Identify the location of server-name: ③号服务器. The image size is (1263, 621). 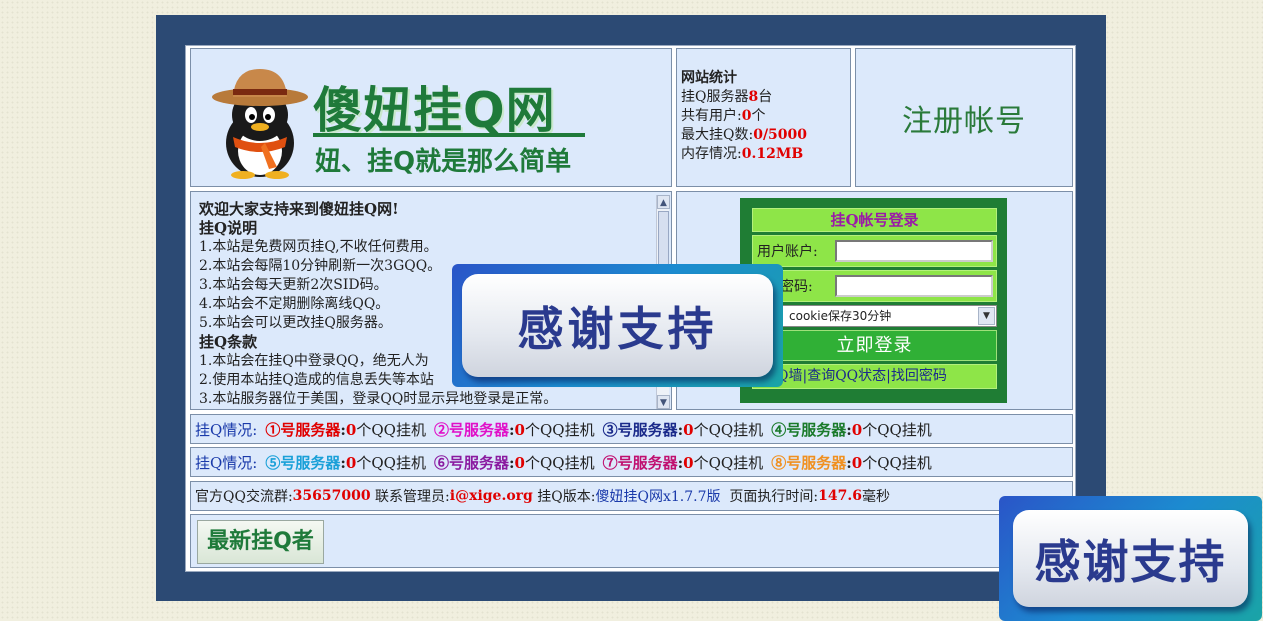
(640, 429).